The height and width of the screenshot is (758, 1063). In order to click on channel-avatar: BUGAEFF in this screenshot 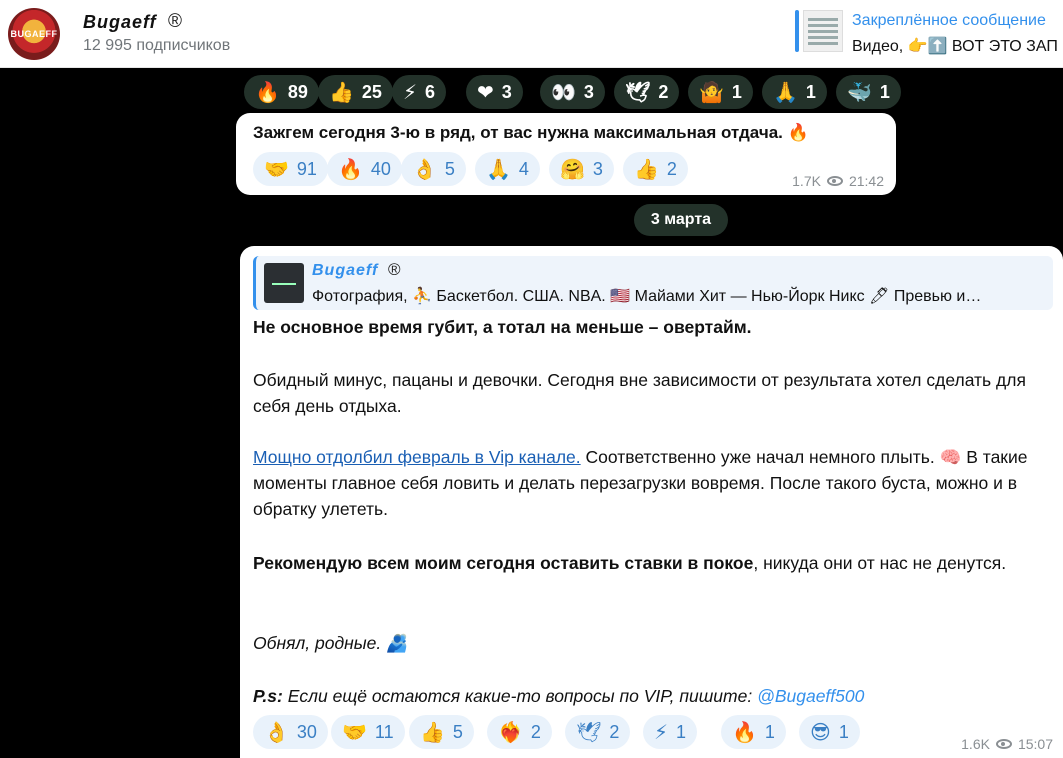, I will do `click(34, 34)`.